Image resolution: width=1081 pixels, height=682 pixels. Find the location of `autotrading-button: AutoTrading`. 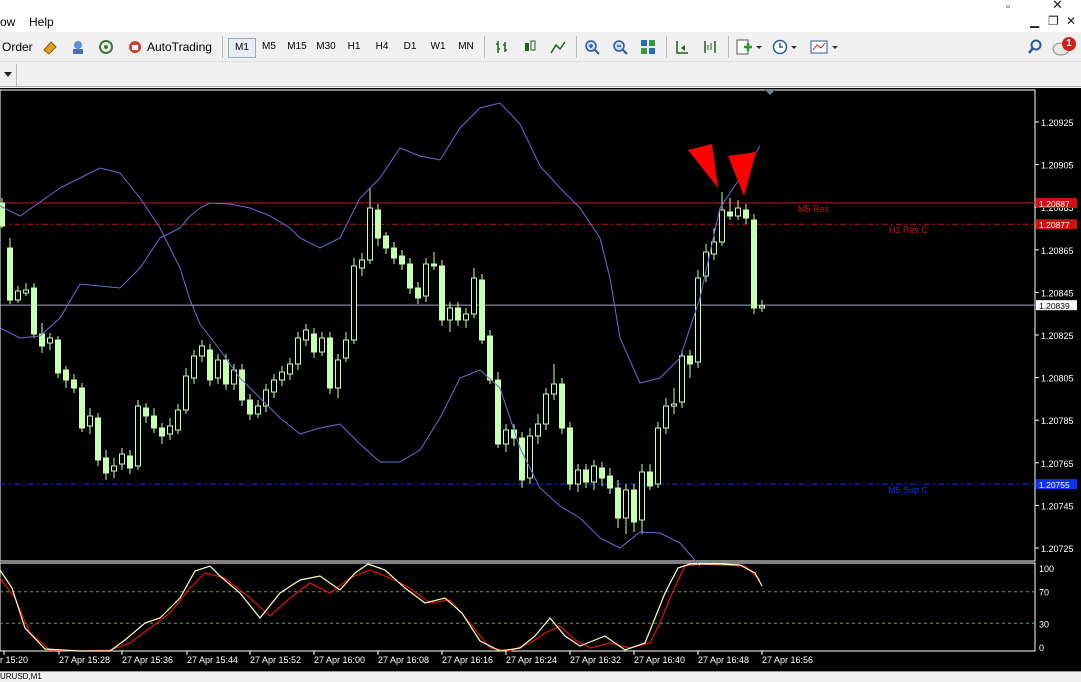

autotrading-button: AutoTrading is located at coordinates (169, 47).